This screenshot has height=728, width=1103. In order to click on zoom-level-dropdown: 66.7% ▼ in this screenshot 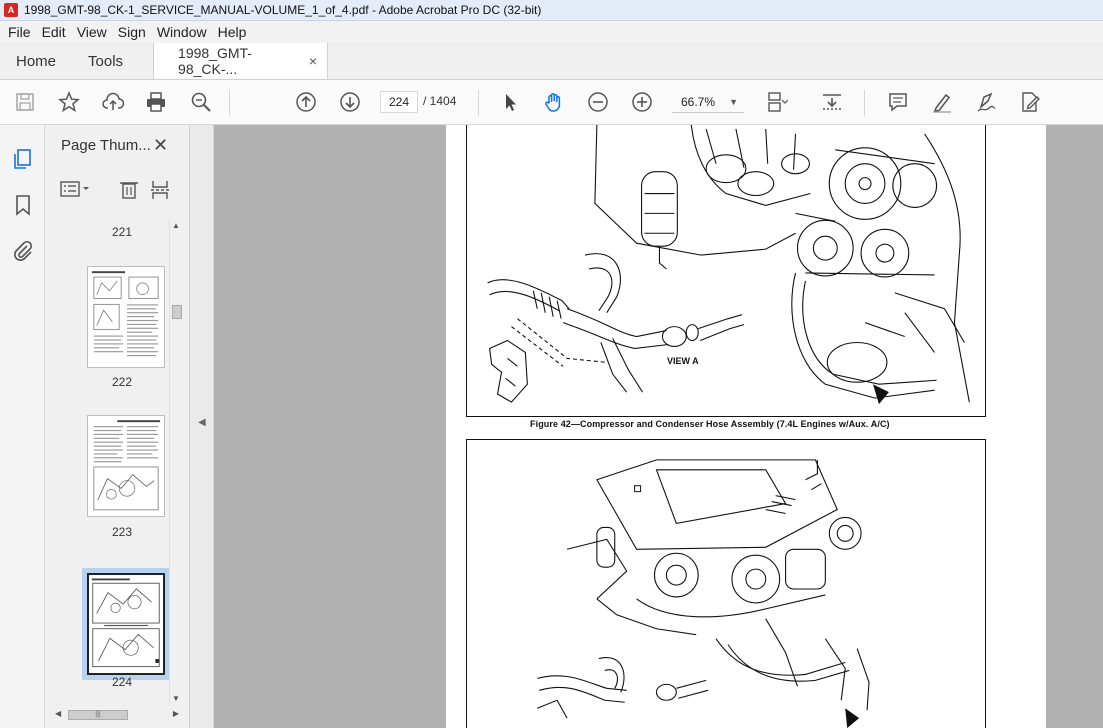, I will do `click(708, 102)`.